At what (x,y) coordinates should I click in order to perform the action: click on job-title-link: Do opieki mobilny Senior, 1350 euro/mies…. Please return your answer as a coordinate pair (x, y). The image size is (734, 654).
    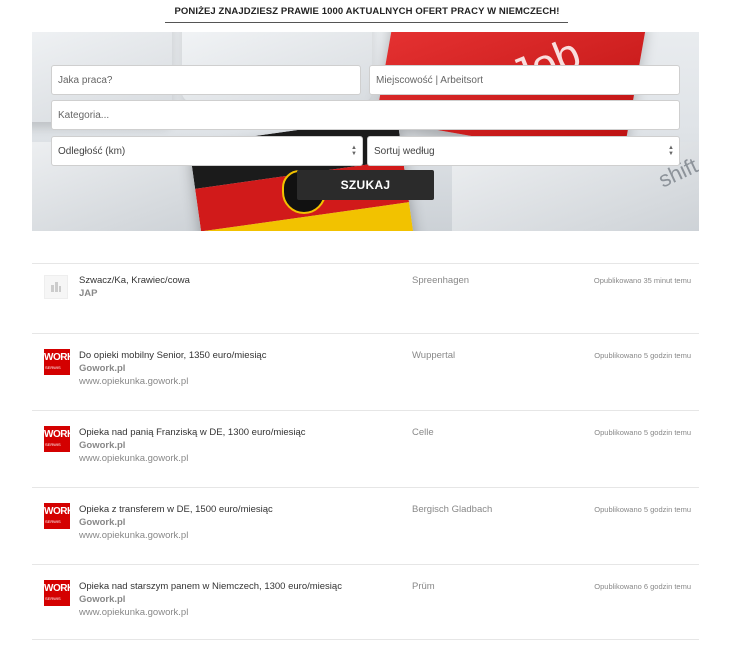
    Looking at the image, I should click on (172, 355).